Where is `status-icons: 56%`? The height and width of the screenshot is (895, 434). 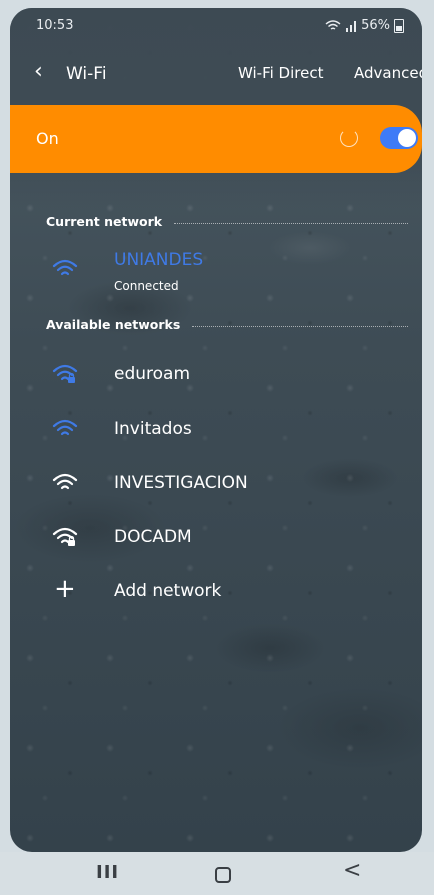 status-icons: 56% is located at coordinates (364, 25).